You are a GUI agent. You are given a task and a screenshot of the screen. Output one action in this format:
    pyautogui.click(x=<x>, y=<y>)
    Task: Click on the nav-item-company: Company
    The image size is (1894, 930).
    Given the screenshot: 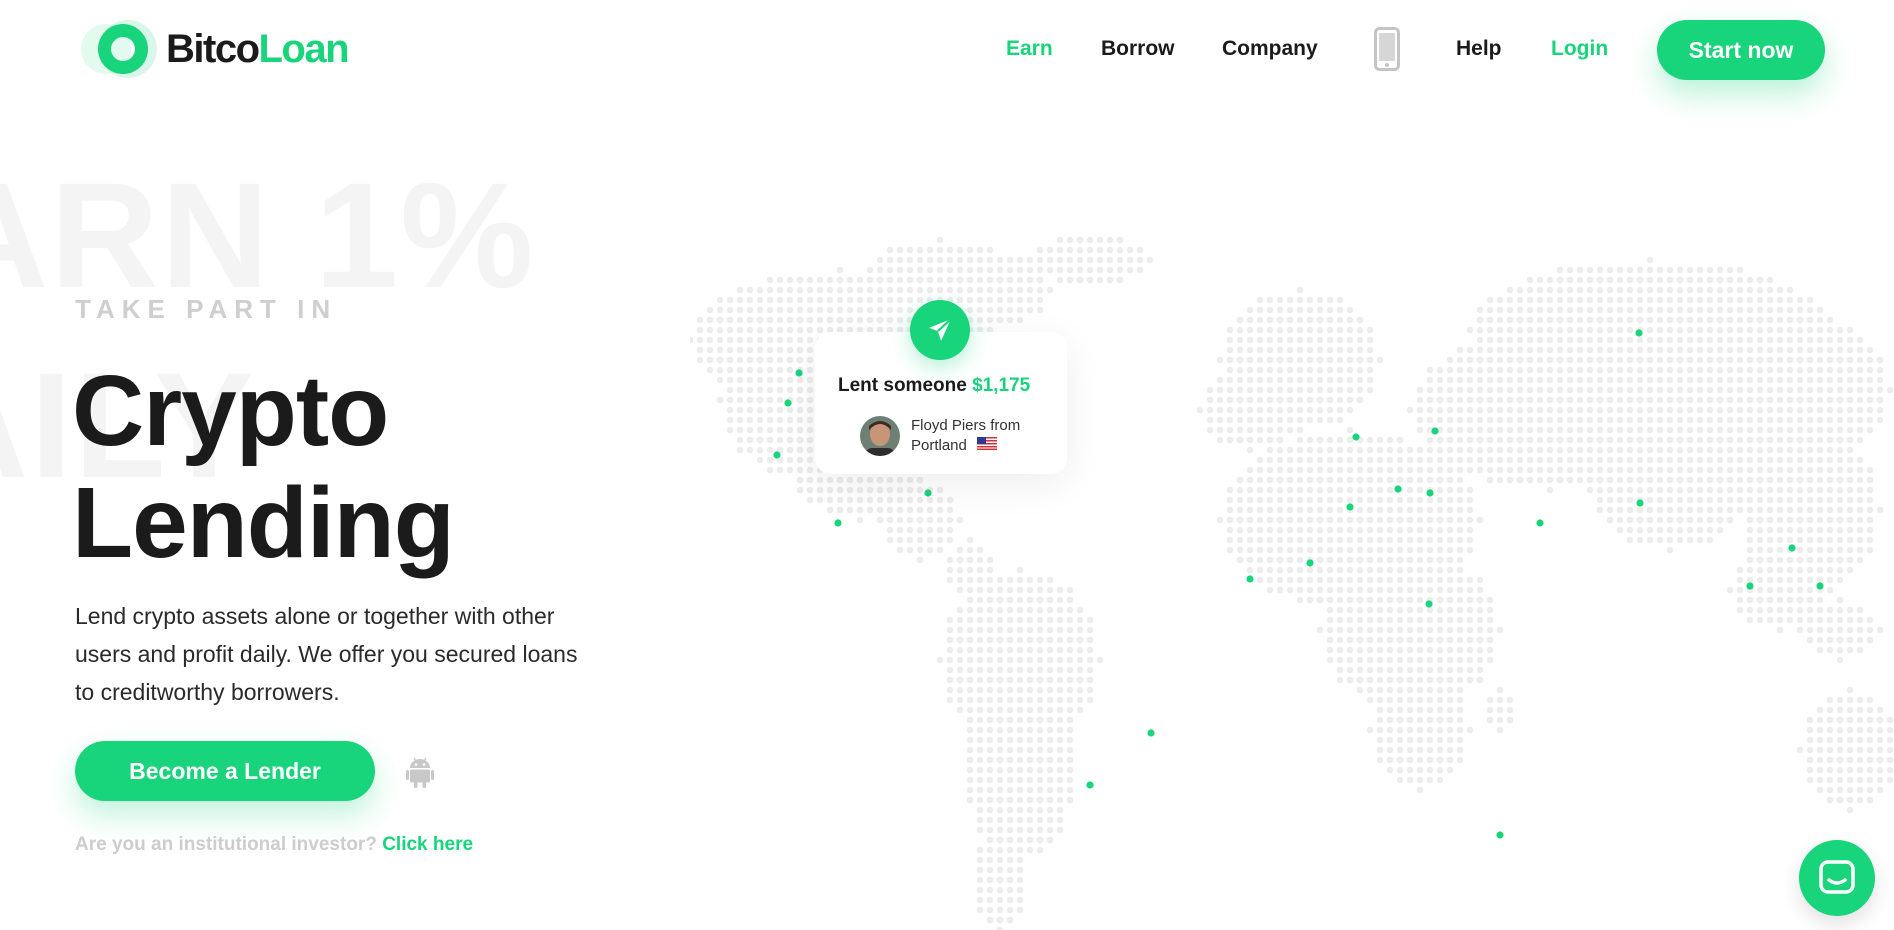 What is the action you would take?
    pyautogui.click(x=1270, y=49)
    